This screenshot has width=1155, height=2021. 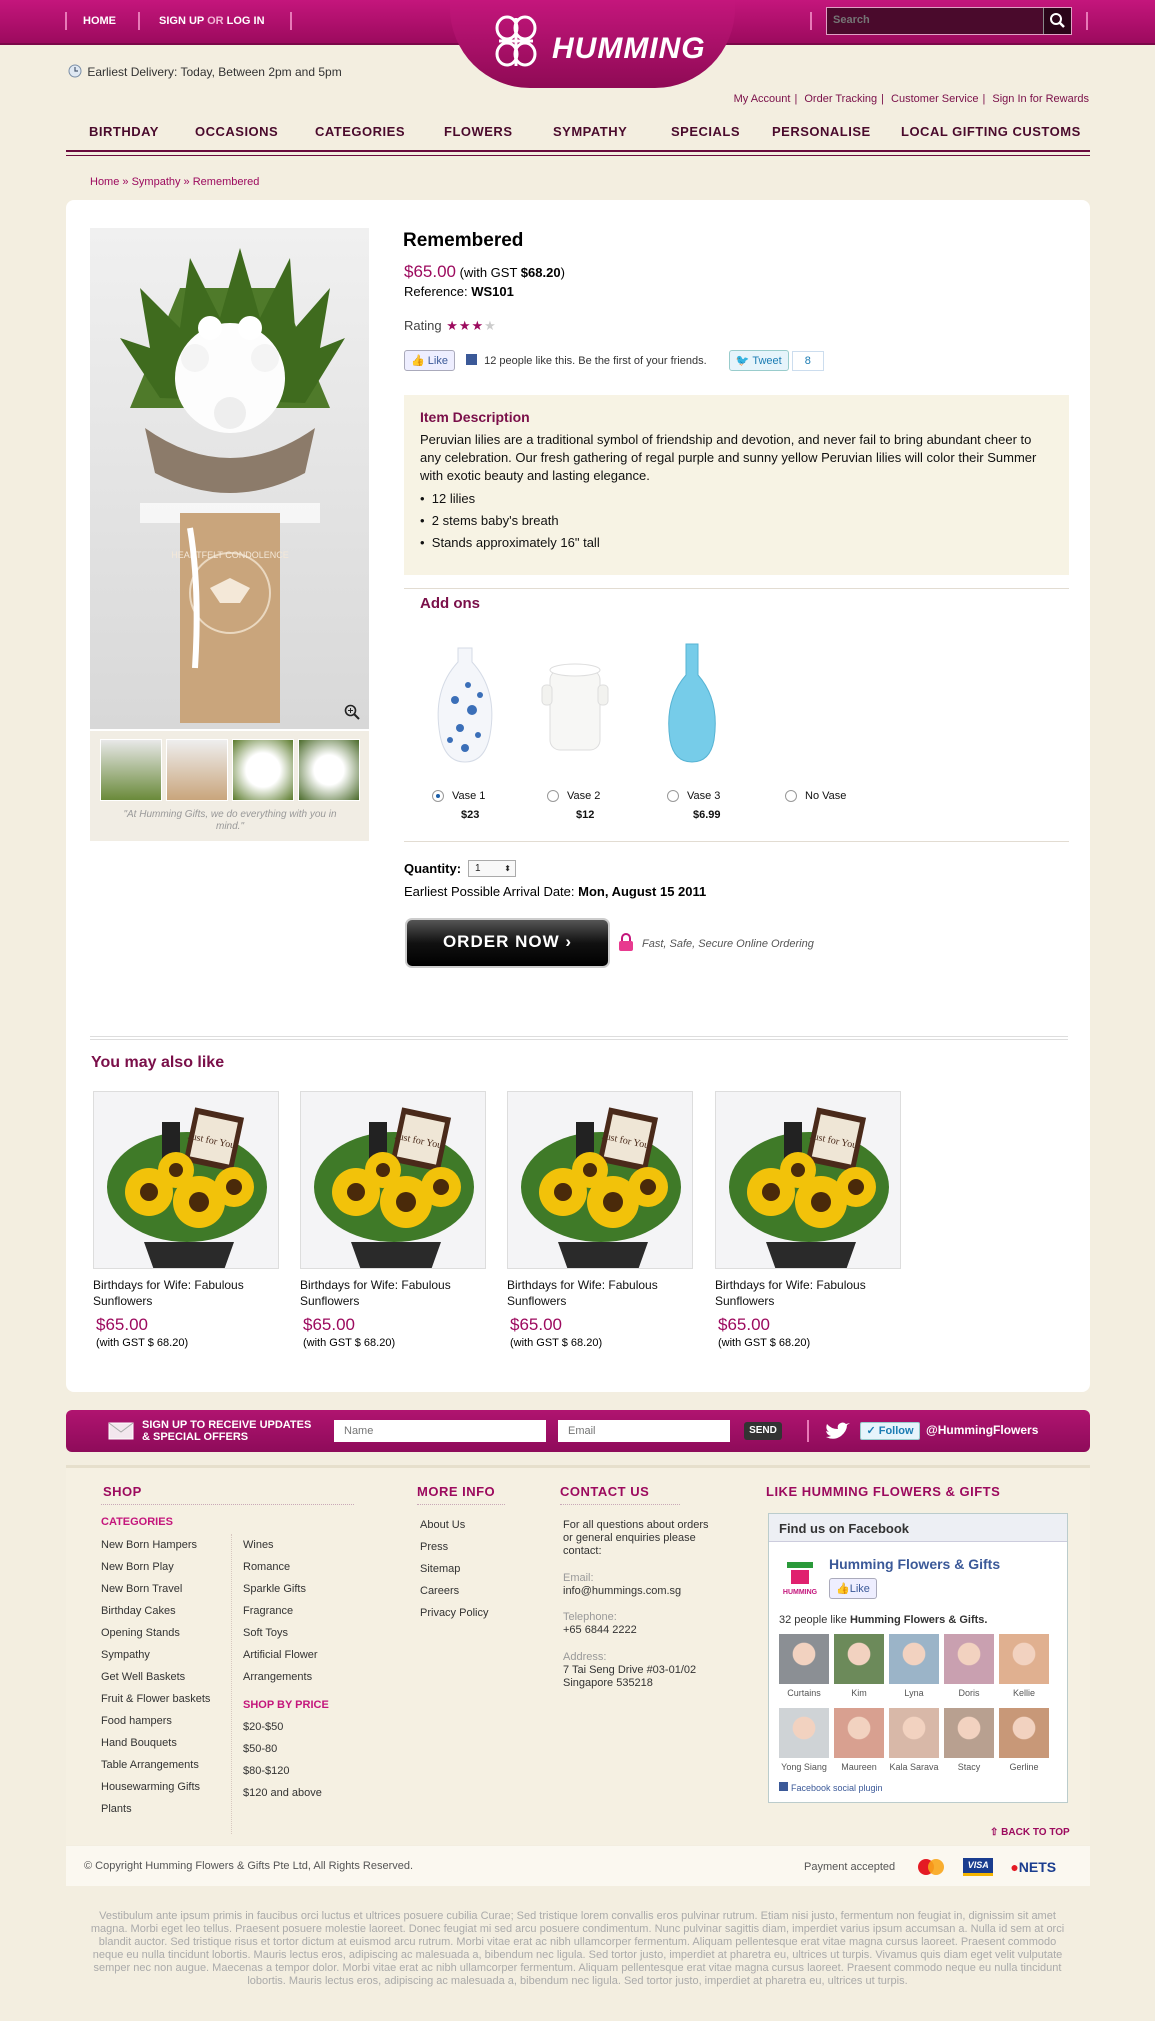 What do you see at coordinates (155, 1743) in the screenshot?
I see `footer-category-link: Hand Bouquets` at bounding box center [155, 1743].